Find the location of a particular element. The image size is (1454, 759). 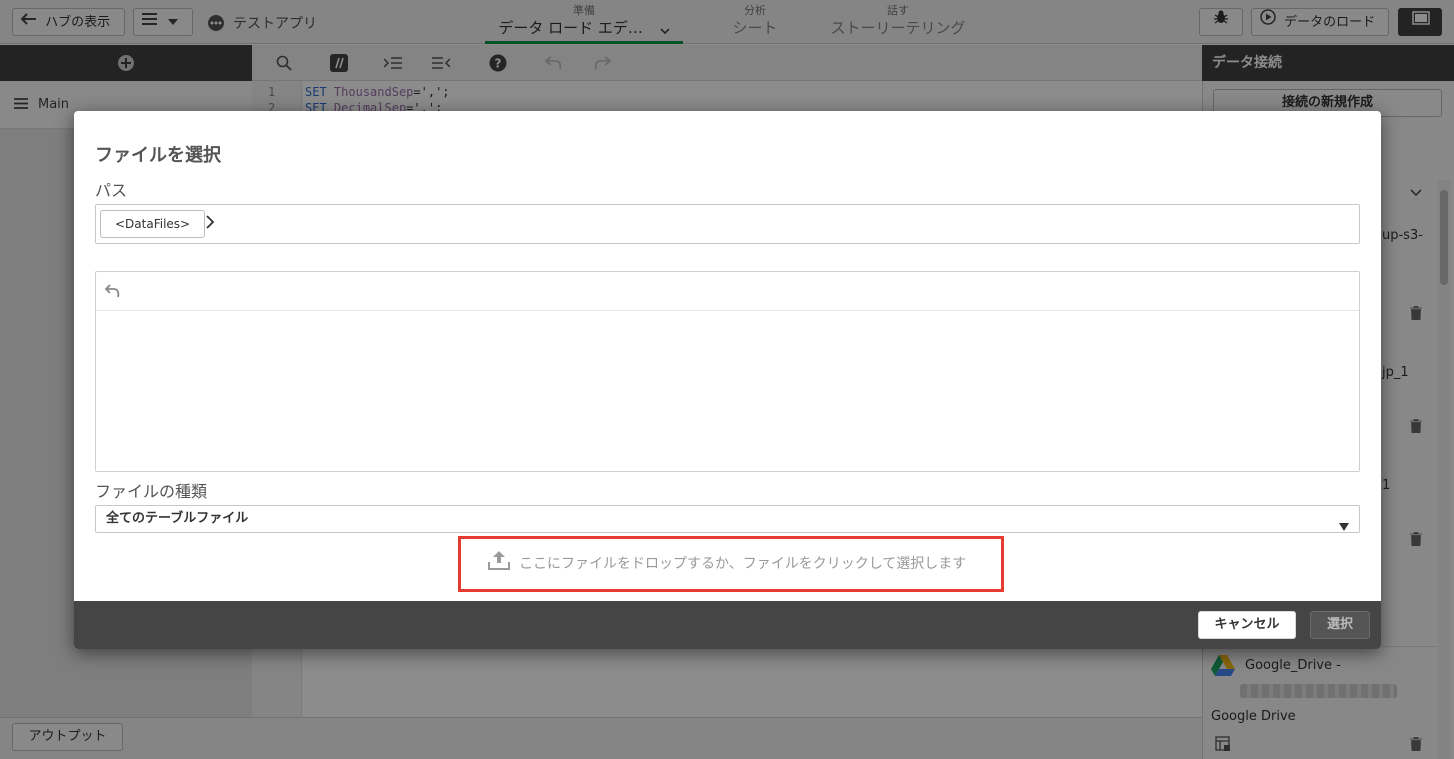

caret-down-icon is located at coordinates (1344, 523).